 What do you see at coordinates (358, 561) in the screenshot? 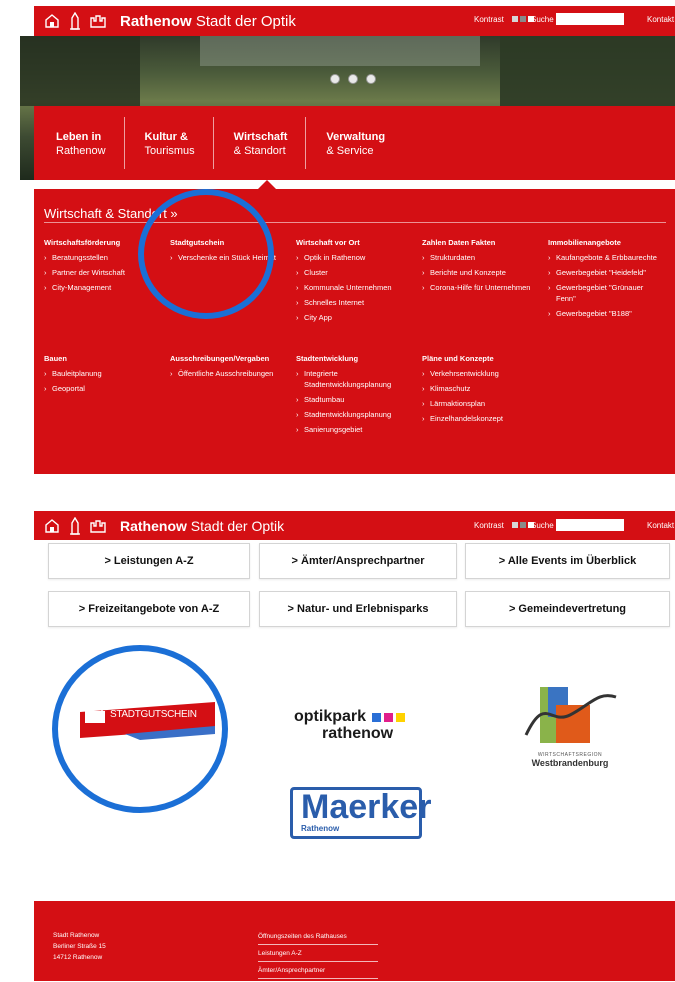
I see `quicklink-aemter: > Ämter/Ansprechpartner` at bounding box center [358, 561].